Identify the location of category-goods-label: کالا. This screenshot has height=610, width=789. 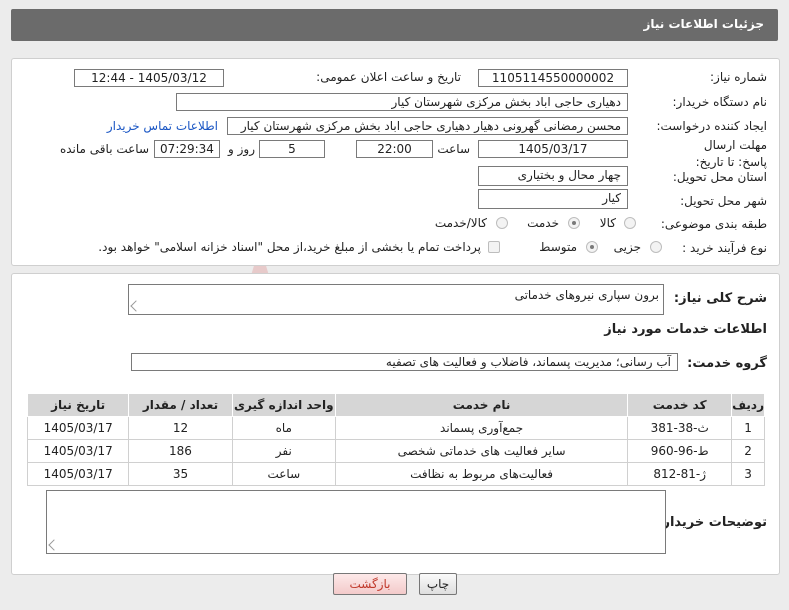
(607, 223).